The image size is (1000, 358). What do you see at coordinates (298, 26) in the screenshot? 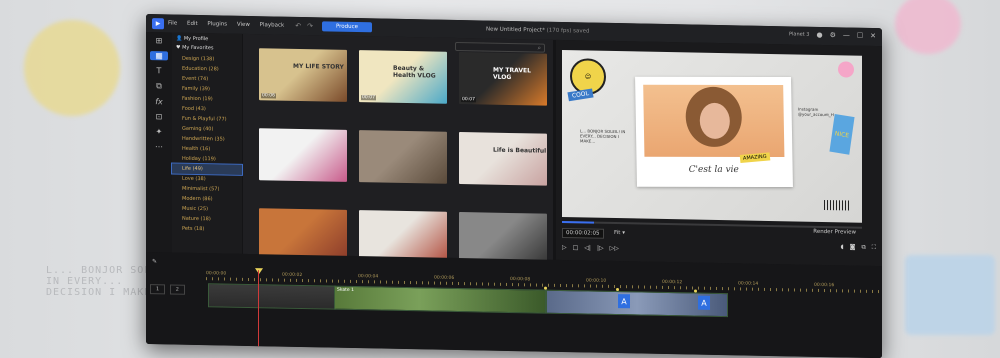
I see `undo-icon: ↶` at bounding box center [298, 26].